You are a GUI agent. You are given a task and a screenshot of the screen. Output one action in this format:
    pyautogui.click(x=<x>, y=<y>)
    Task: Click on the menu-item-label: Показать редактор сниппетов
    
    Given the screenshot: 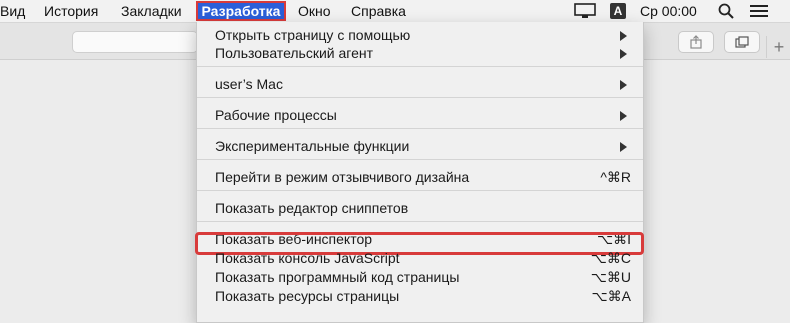 What is the action you would take?
    pyautogui.click(x=312, y=208)
    